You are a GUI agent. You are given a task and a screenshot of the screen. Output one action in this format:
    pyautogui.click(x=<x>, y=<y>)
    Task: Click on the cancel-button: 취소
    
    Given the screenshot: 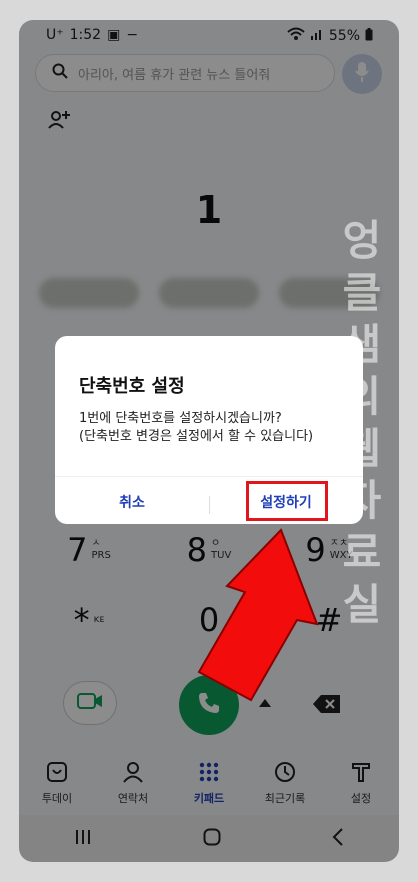 What is the action you would take?
    pyautogui.click(x=132, y=502)
    